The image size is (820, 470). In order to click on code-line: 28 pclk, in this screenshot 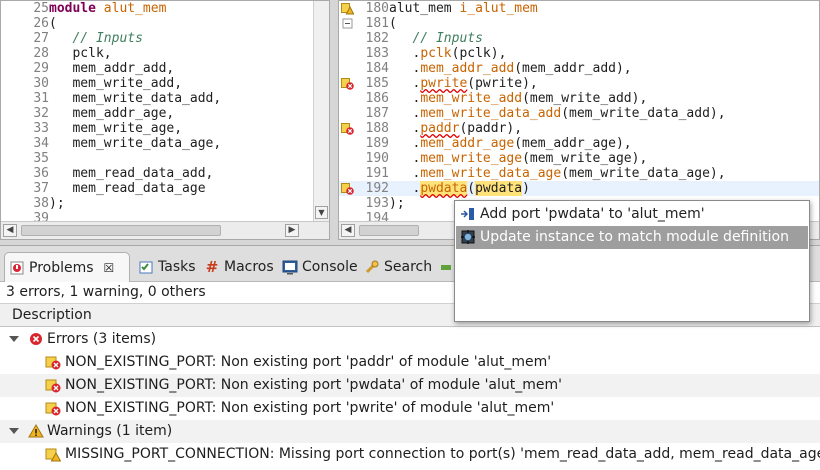, I will do `click(165, 53)`.